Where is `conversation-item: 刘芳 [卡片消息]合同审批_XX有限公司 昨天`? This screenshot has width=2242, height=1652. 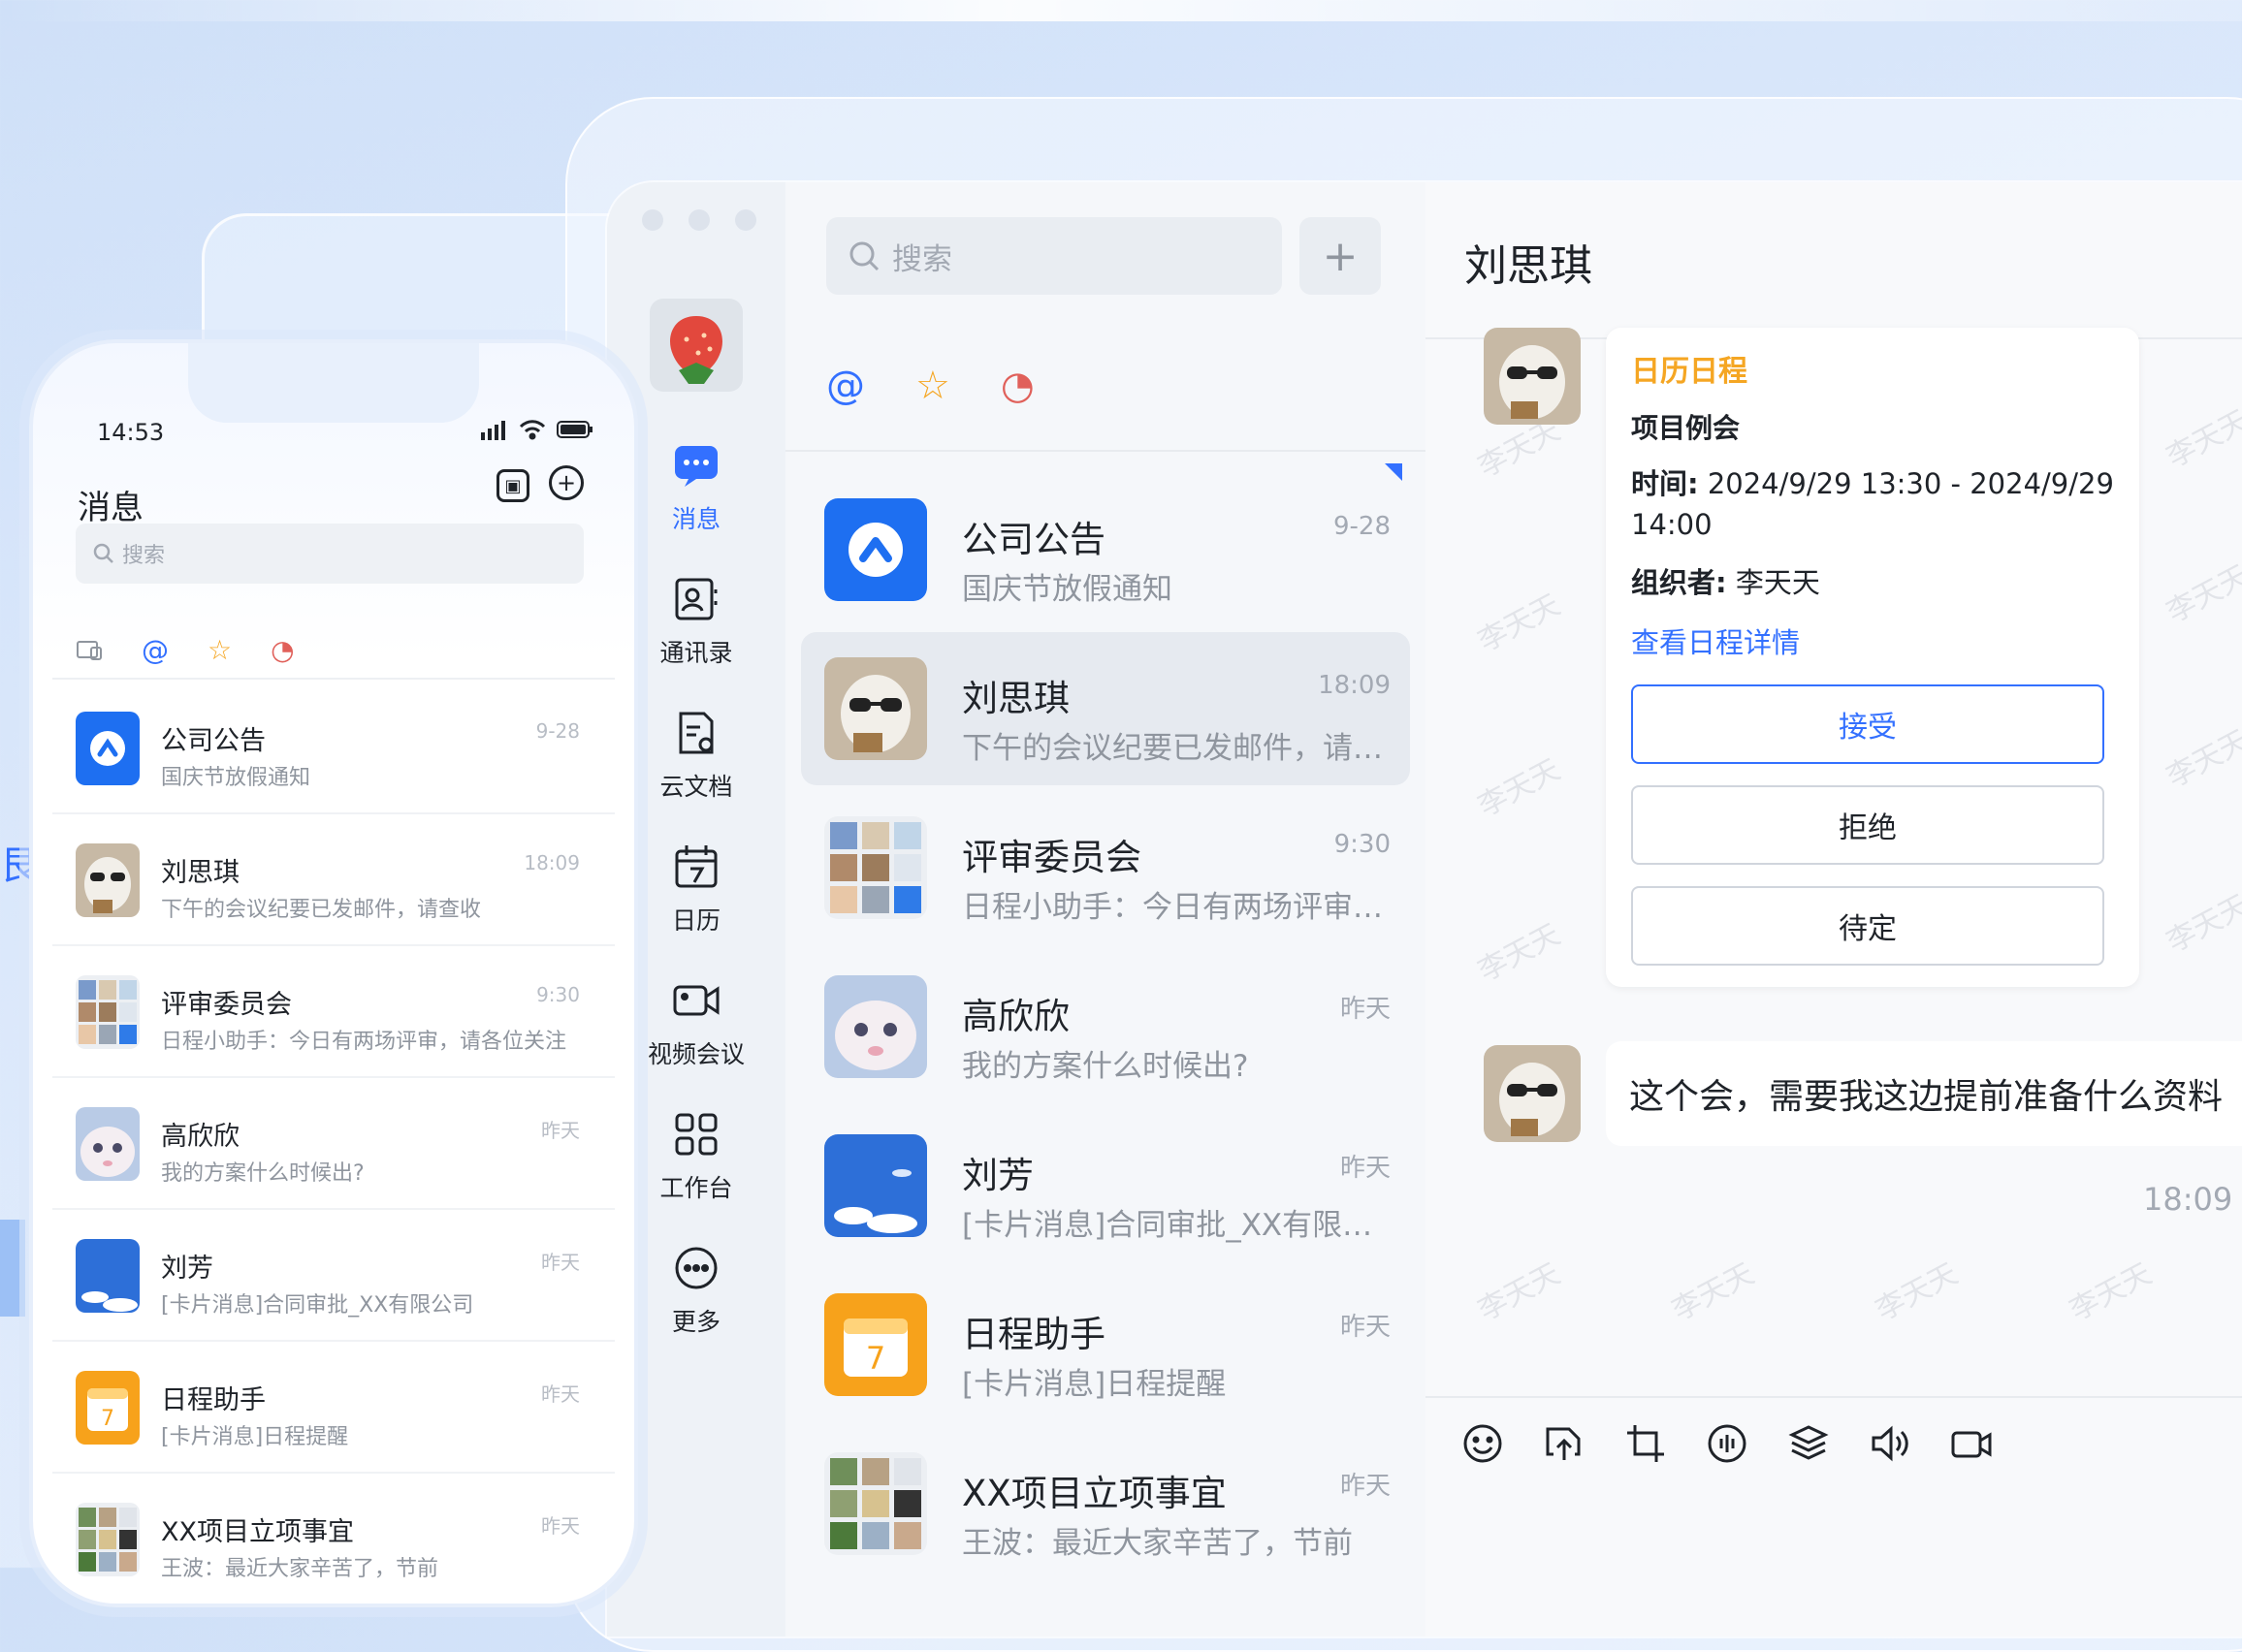 conversation-item: 刘芳 [卡片消息]合同审批_XX有限公司 昨天 is located at coordinates (1105, 1185).